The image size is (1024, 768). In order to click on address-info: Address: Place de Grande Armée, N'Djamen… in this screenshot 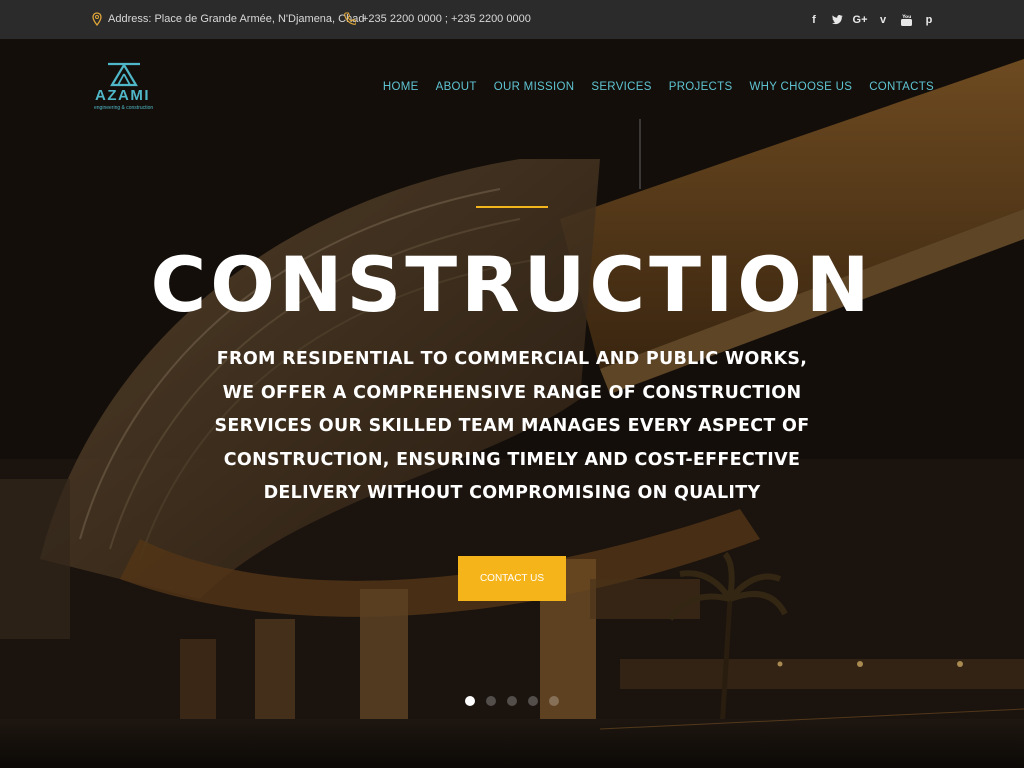, I will do `click(228, 19)`.